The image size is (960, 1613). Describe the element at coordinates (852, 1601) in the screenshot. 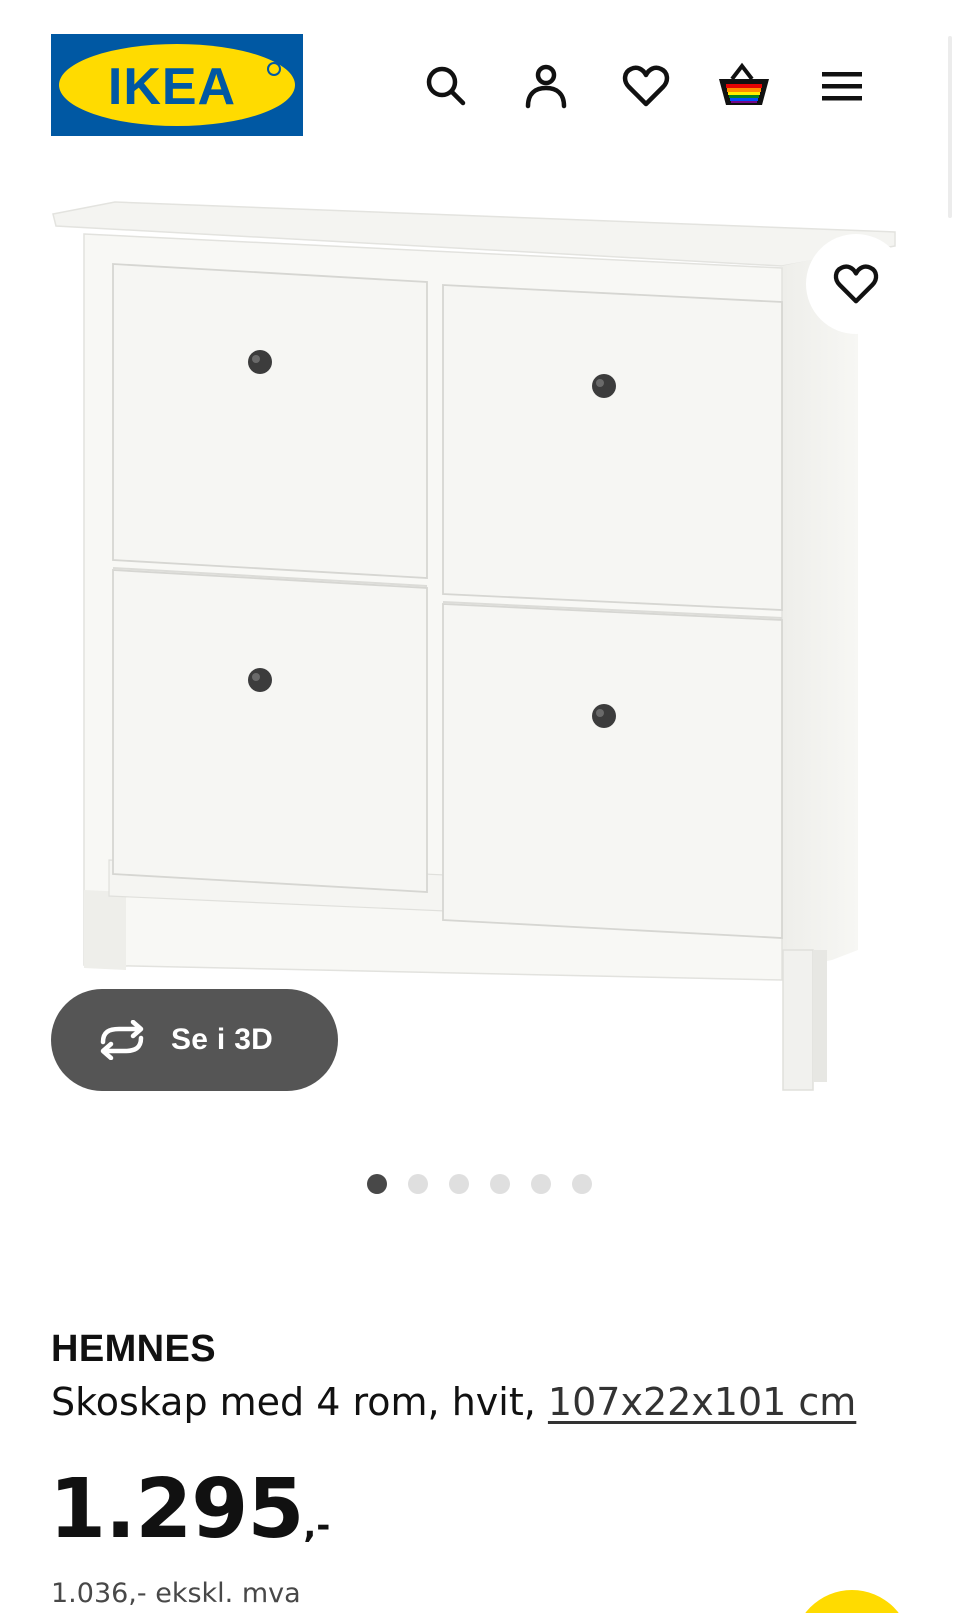

I see `add-to-cart-button` at that location.